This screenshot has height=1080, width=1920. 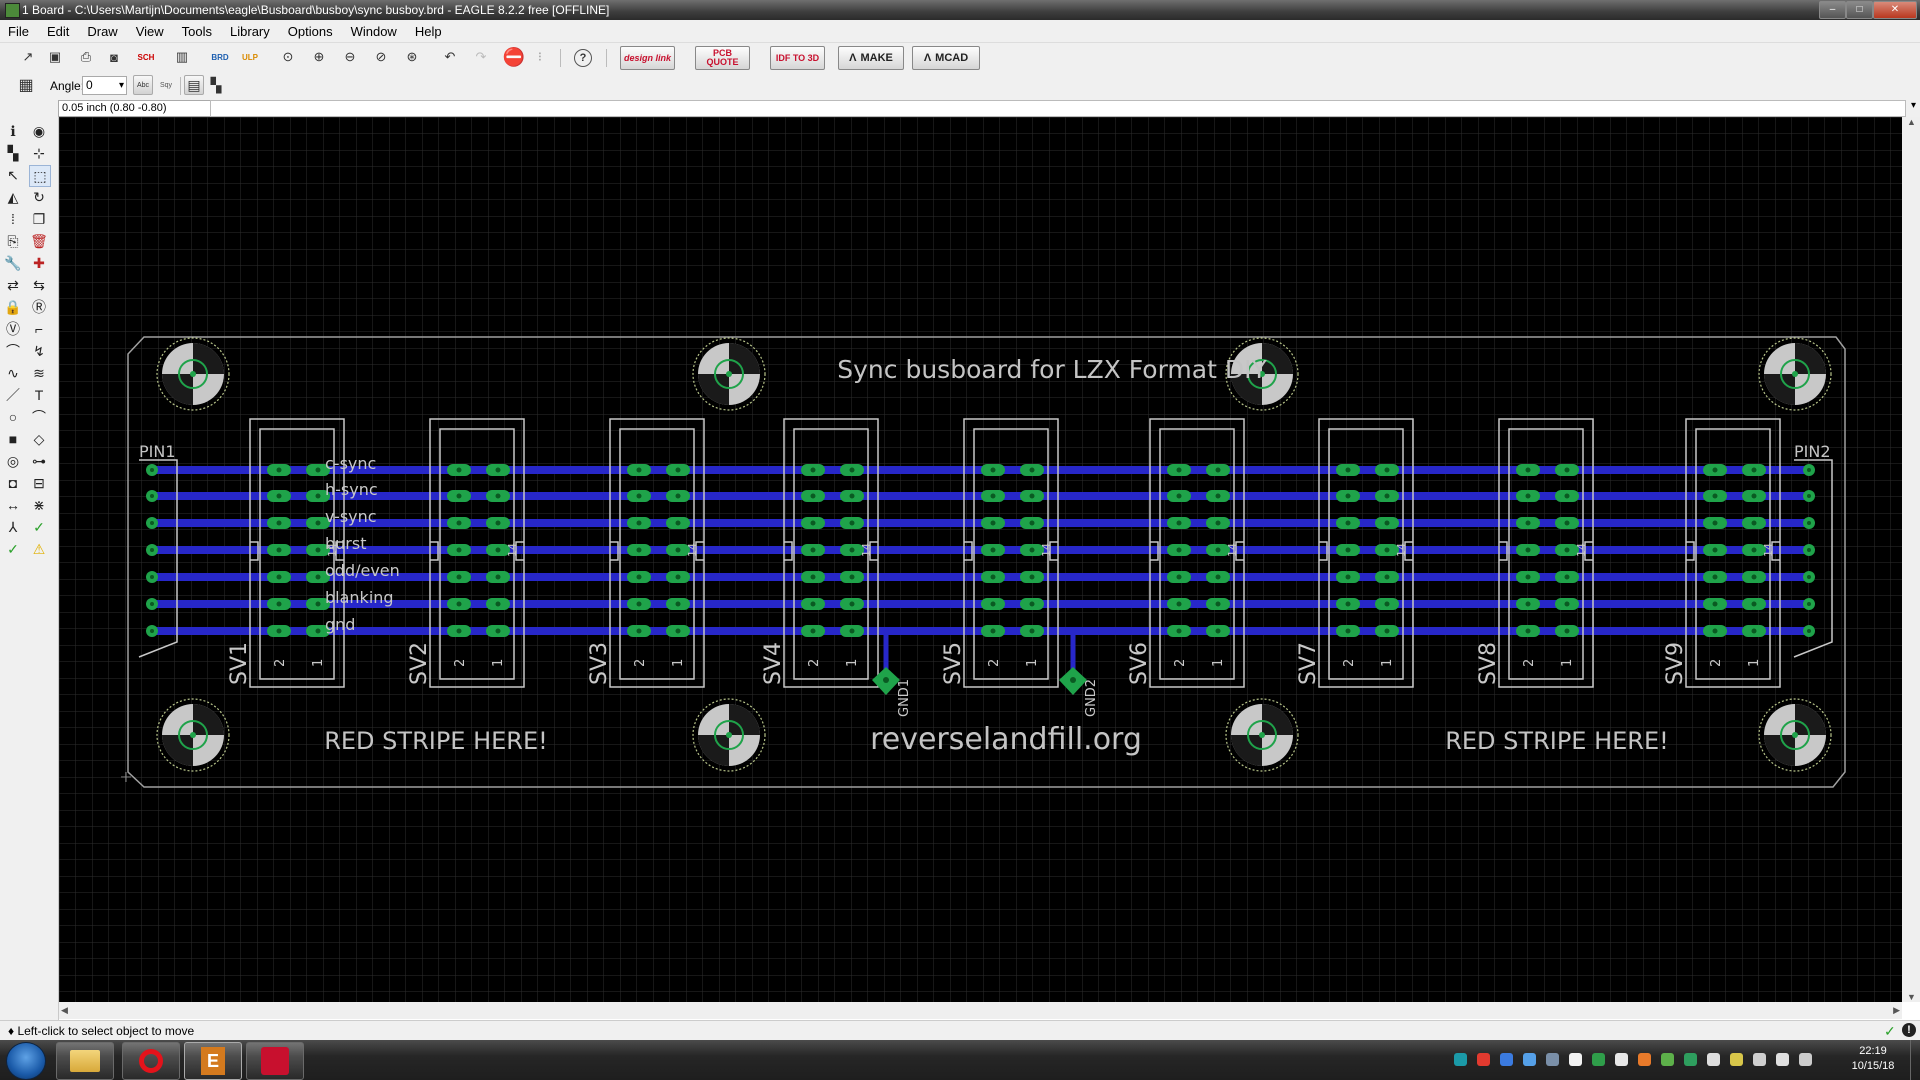 I want to click on help-icon: ?, so click(x=583, y=58).